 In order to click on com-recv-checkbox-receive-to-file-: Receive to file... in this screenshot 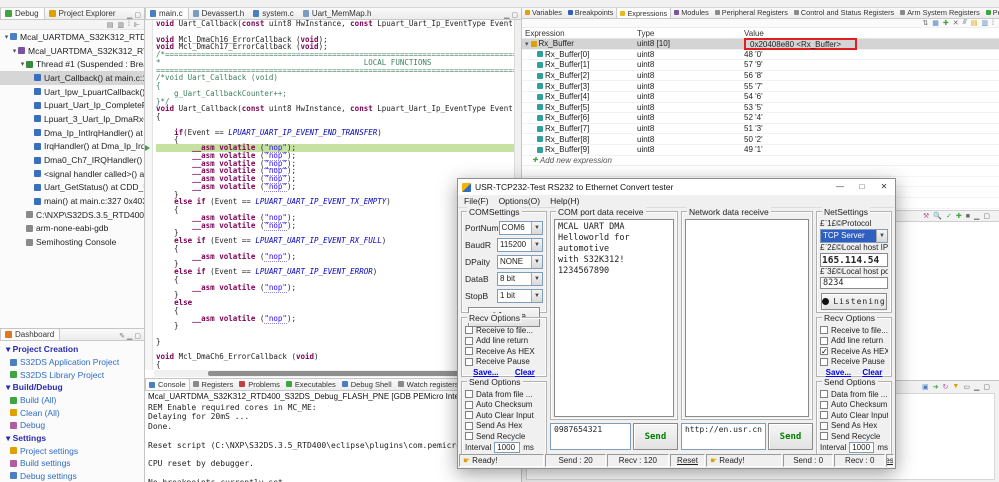, I will do `click(504, 330)`.